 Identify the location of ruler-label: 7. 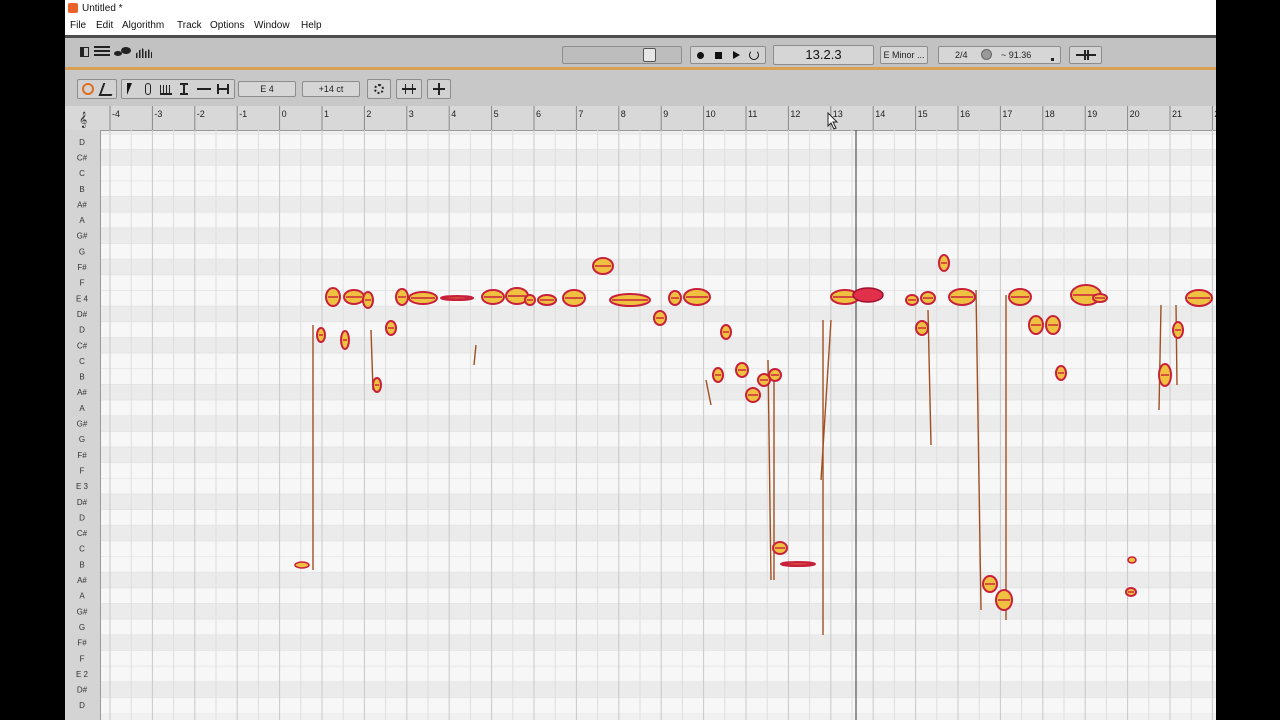
(580, 114).